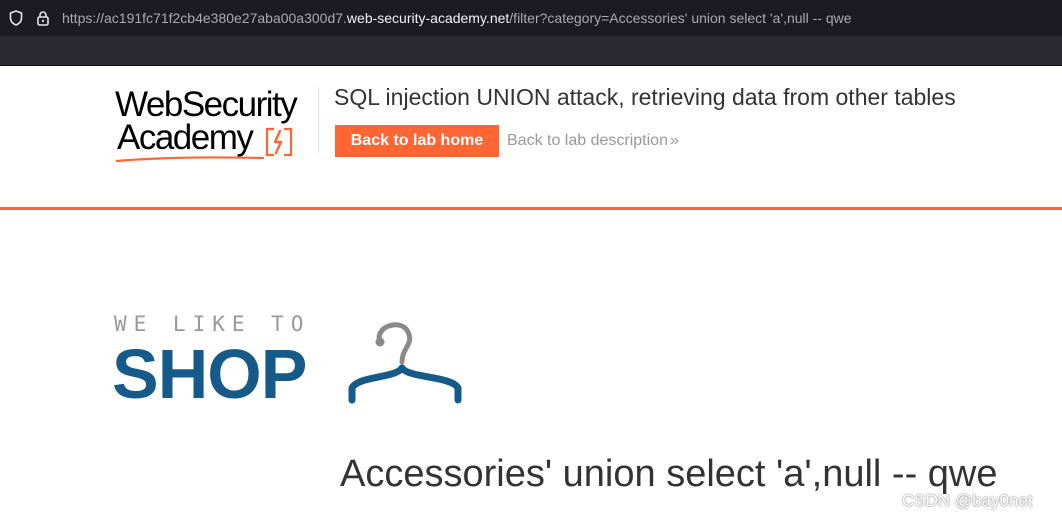 Image resolution: width=1062 pixels, height=522 pixels. Describe the element at coordinates (428, 18) in the screenshot. I see `url-host: web-security-academy.net` at that location.